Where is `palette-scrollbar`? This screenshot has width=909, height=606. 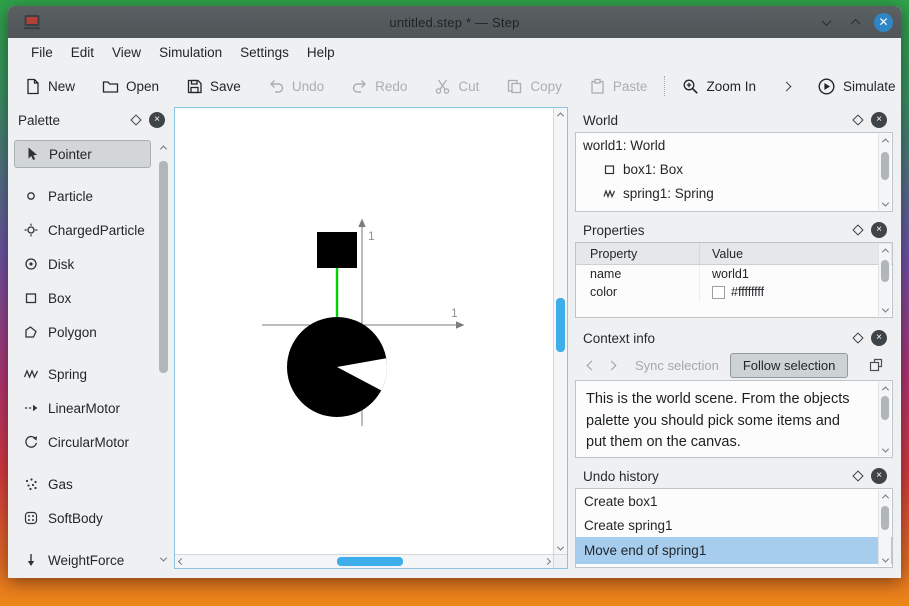 palette-scrollbar is located at coordinates (163, 353).